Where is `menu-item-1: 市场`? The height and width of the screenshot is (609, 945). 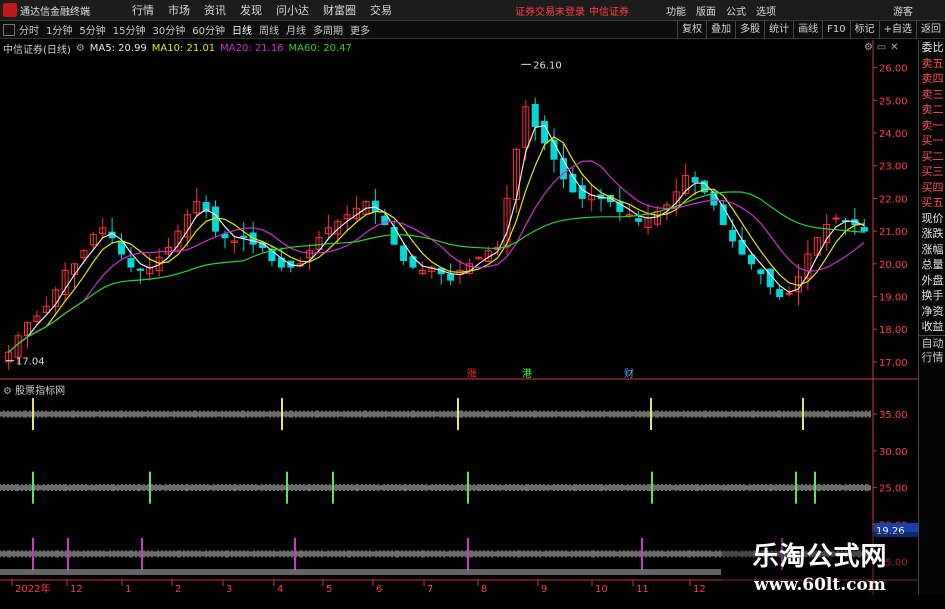
menu-item-1: 市场 is located at coordinates (179, 10).